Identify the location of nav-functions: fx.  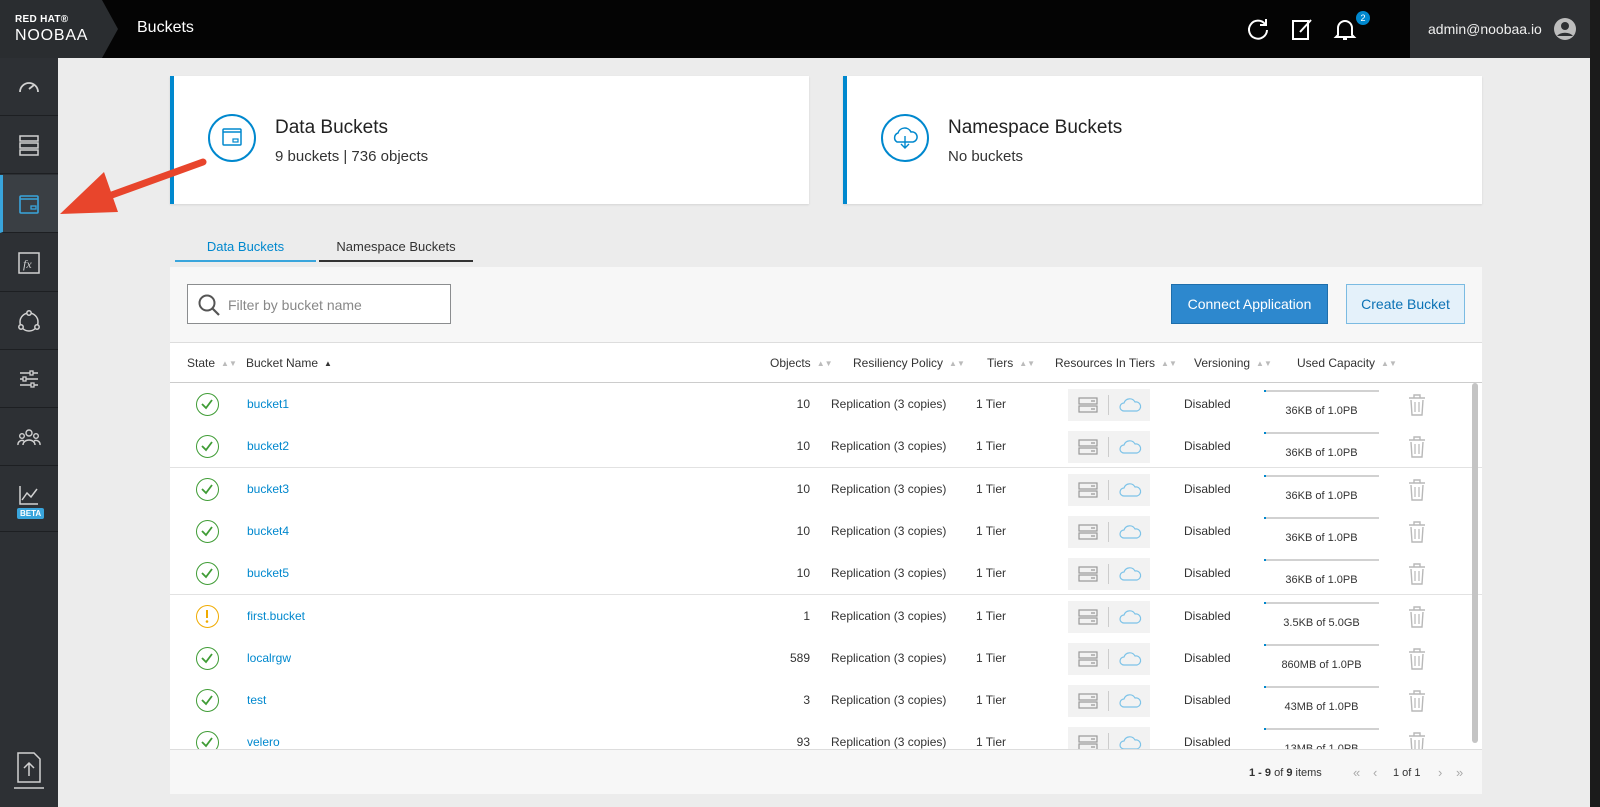
(29, 263).